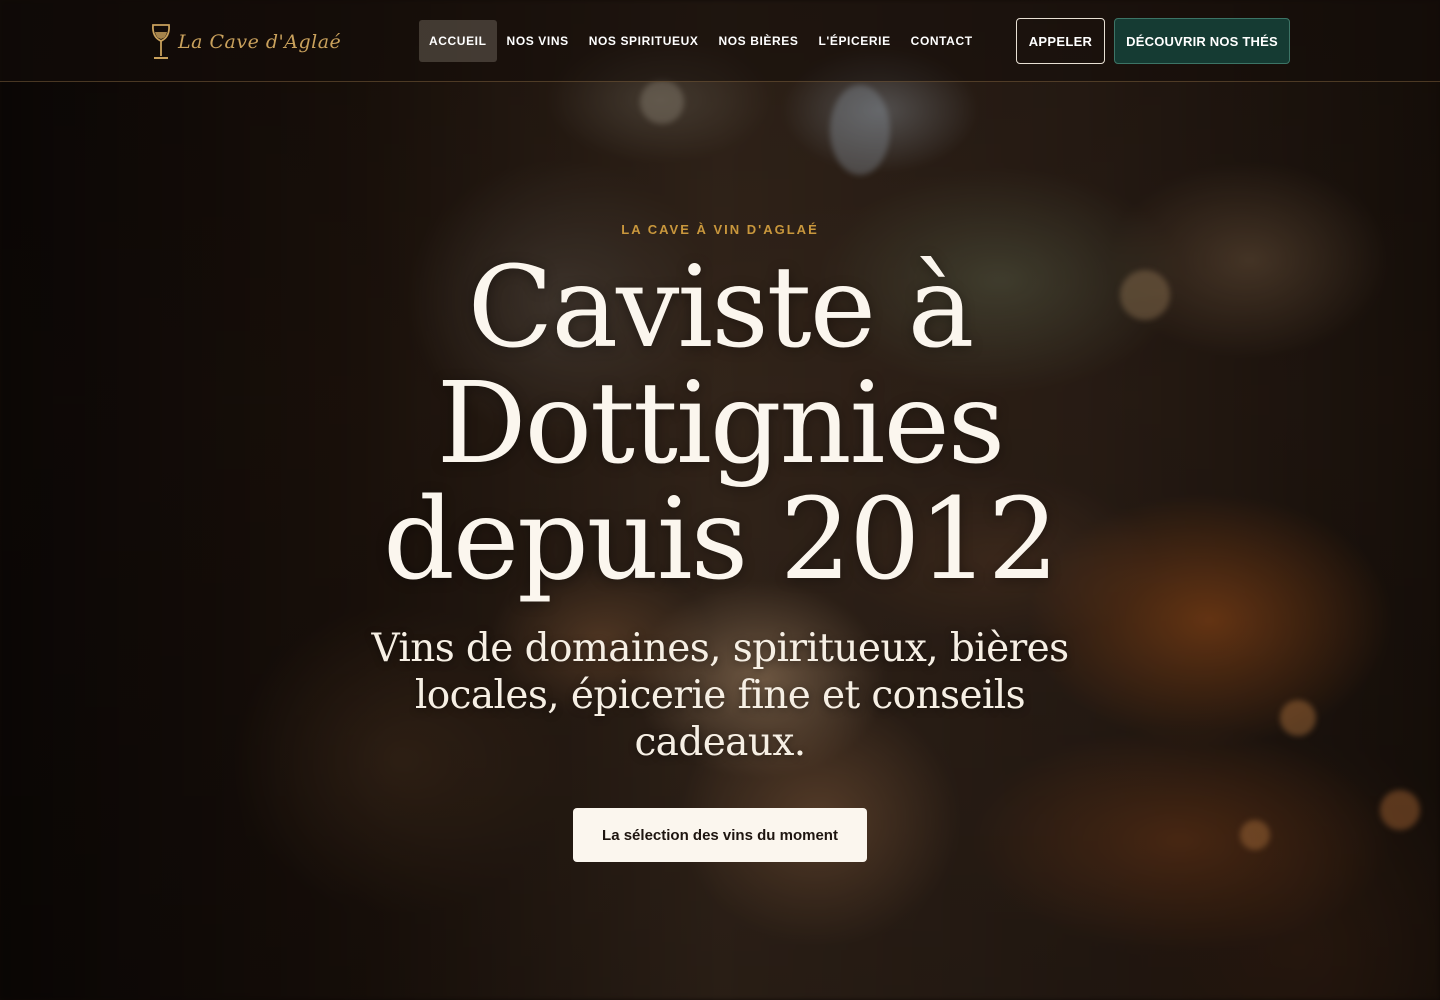  Describe the element at coordinates (758, 41) in the screenshot. I see `nav-item-nos-bieres: NOS BIÈRES` at that location.